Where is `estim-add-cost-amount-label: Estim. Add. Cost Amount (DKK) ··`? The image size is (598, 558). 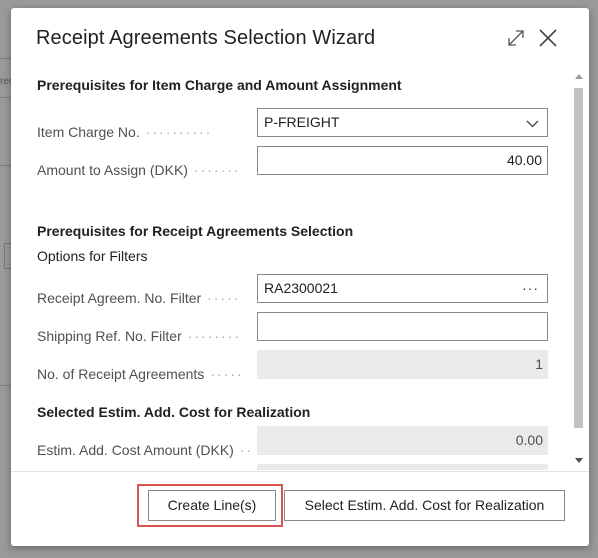 estim-add-cost-amount-label: Estim. Add. Cost Amount (DKK) ·· is located at coordinates (145, 450).